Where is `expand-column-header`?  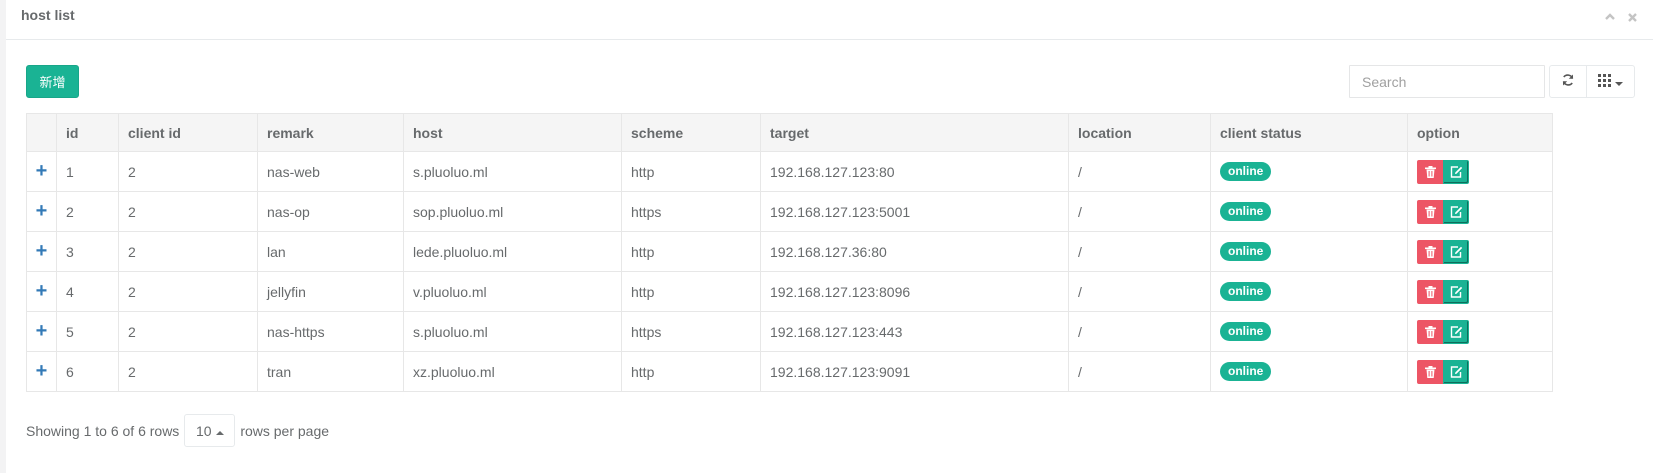 expand-column-header is located at coordinates (41, 132).